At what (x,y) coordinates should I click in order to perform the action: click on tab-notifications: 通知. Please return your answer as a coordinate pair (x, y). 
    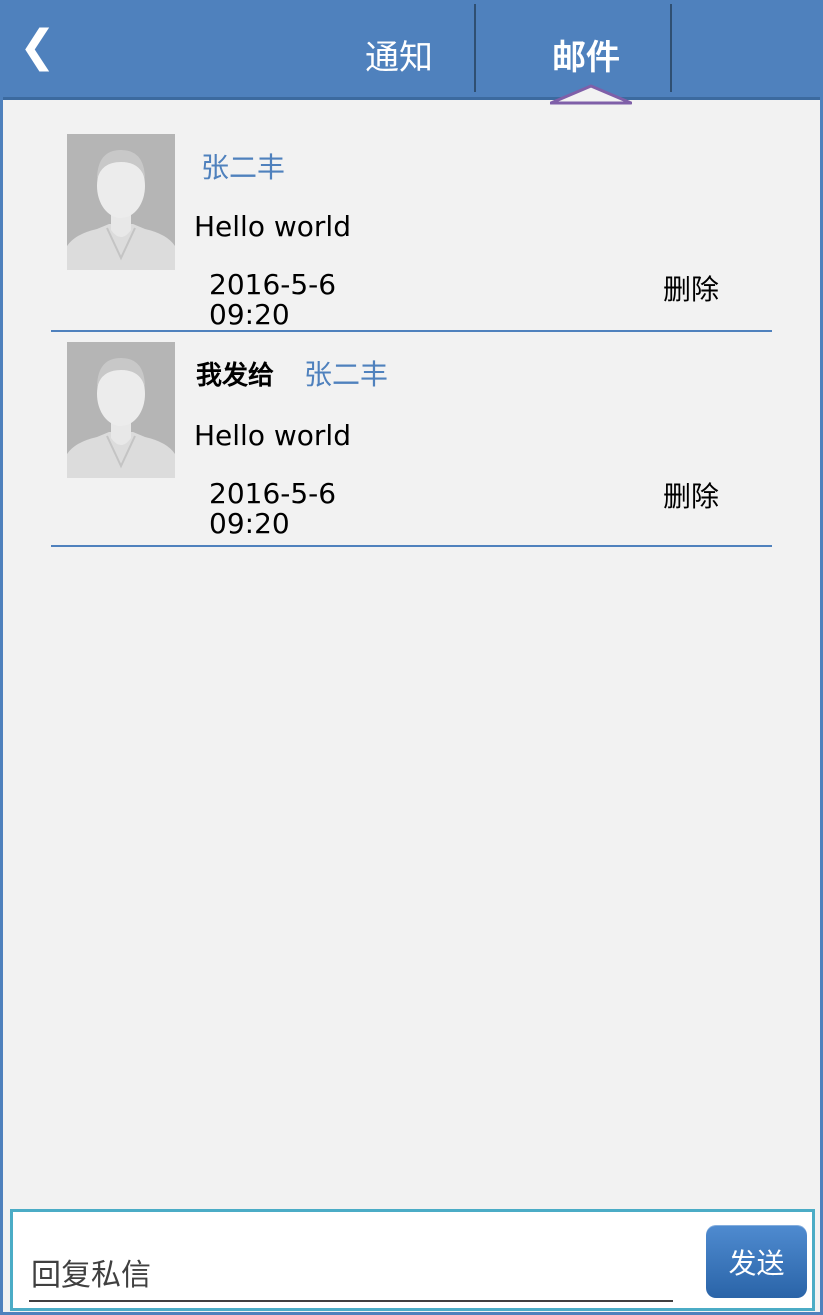
    Looking at the image, I should click on (399, 54).